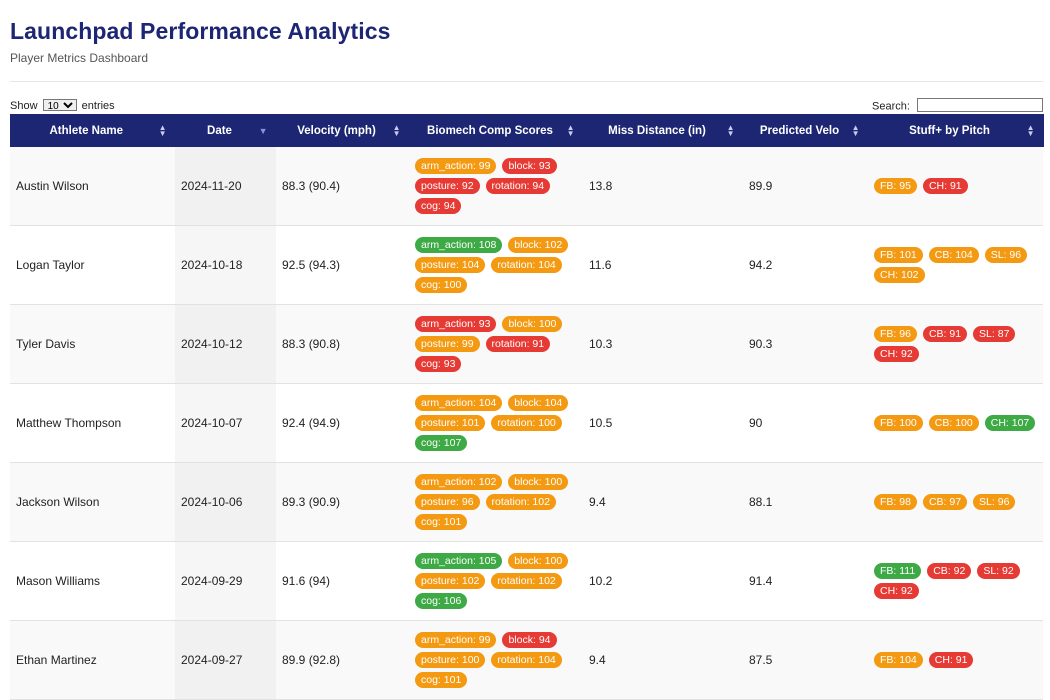 Image resolution: width=1050 pixels, height=700 pixels. Describe the element at coordinates (447, 502) in the screenshot. I see `score-badge: posture: 96` at that location.